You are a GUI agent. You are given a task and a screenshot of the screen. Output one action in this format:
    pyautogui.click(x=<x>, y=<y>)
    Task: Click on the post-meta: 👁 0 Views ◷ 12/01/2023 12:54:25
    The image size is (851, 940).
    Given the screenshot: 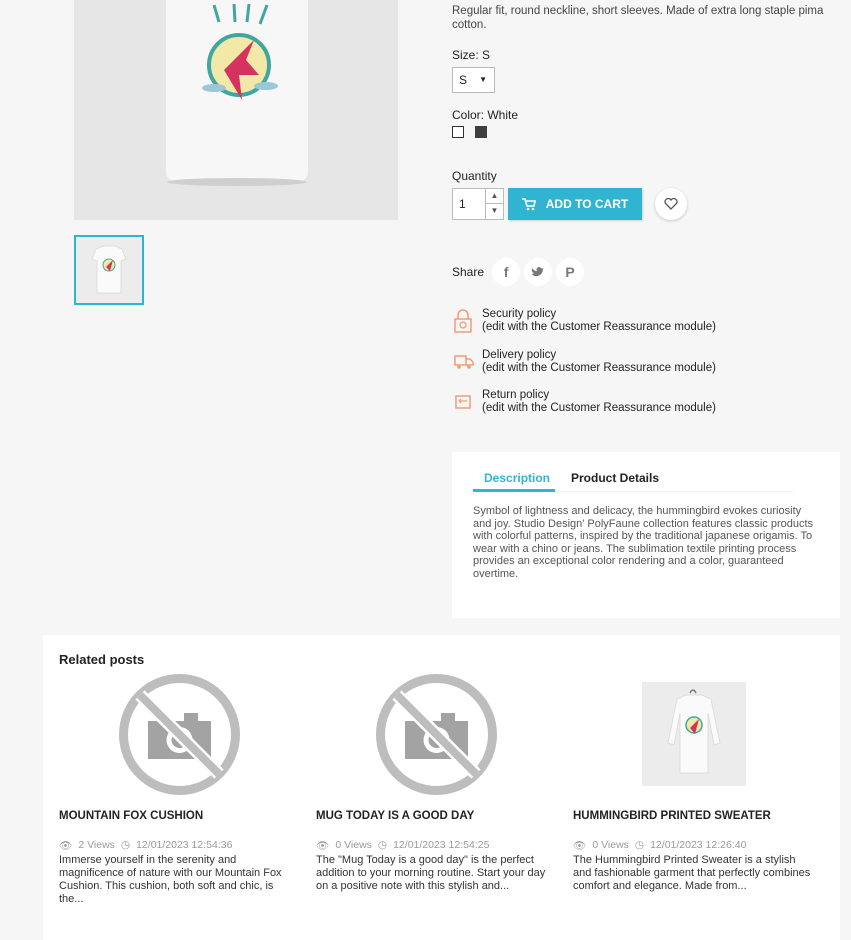 What is the action you would take?
    pyautogui.click(x=402, y=845)
    